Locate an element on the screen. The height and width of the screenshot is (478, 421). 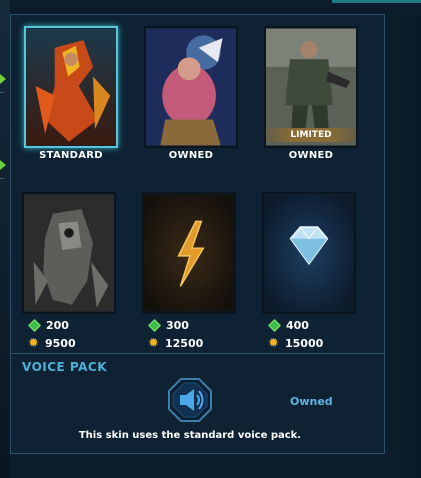
gem-price: 400 is located at coordinates (288, 325).